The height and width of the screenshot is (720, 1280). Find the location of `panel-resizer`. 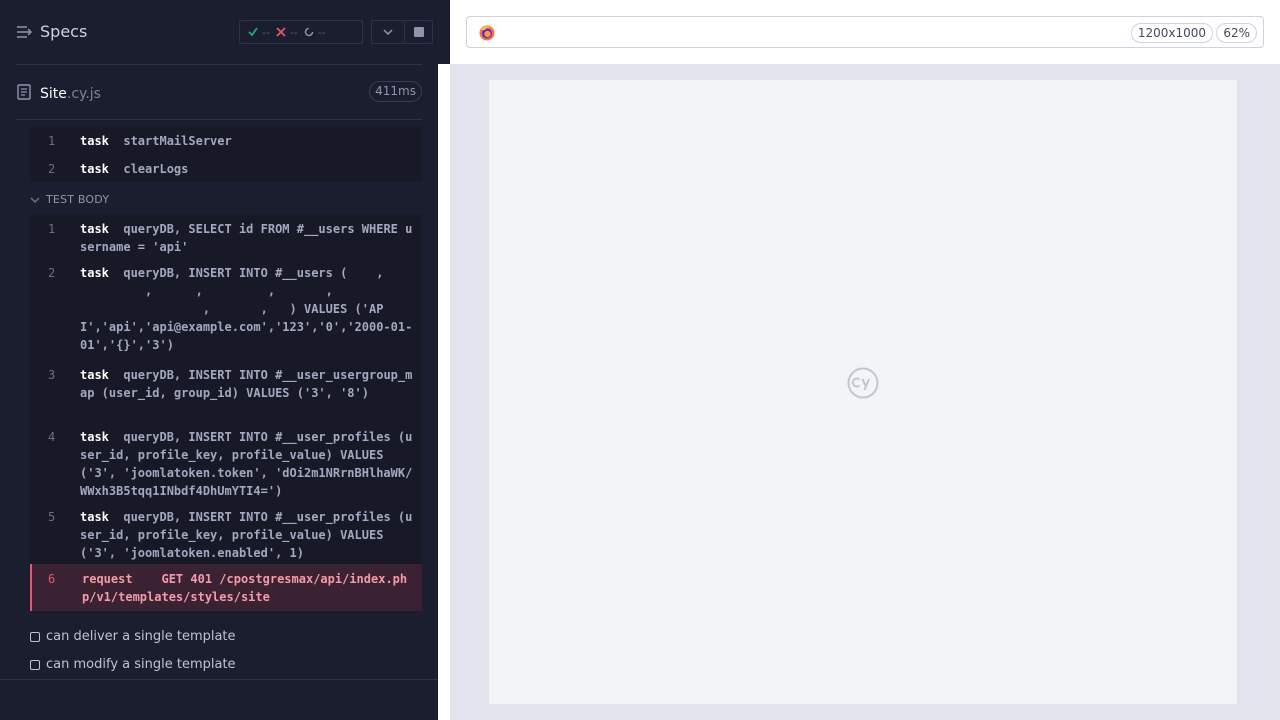

panel-resizer is located at coordinates (444, 392).